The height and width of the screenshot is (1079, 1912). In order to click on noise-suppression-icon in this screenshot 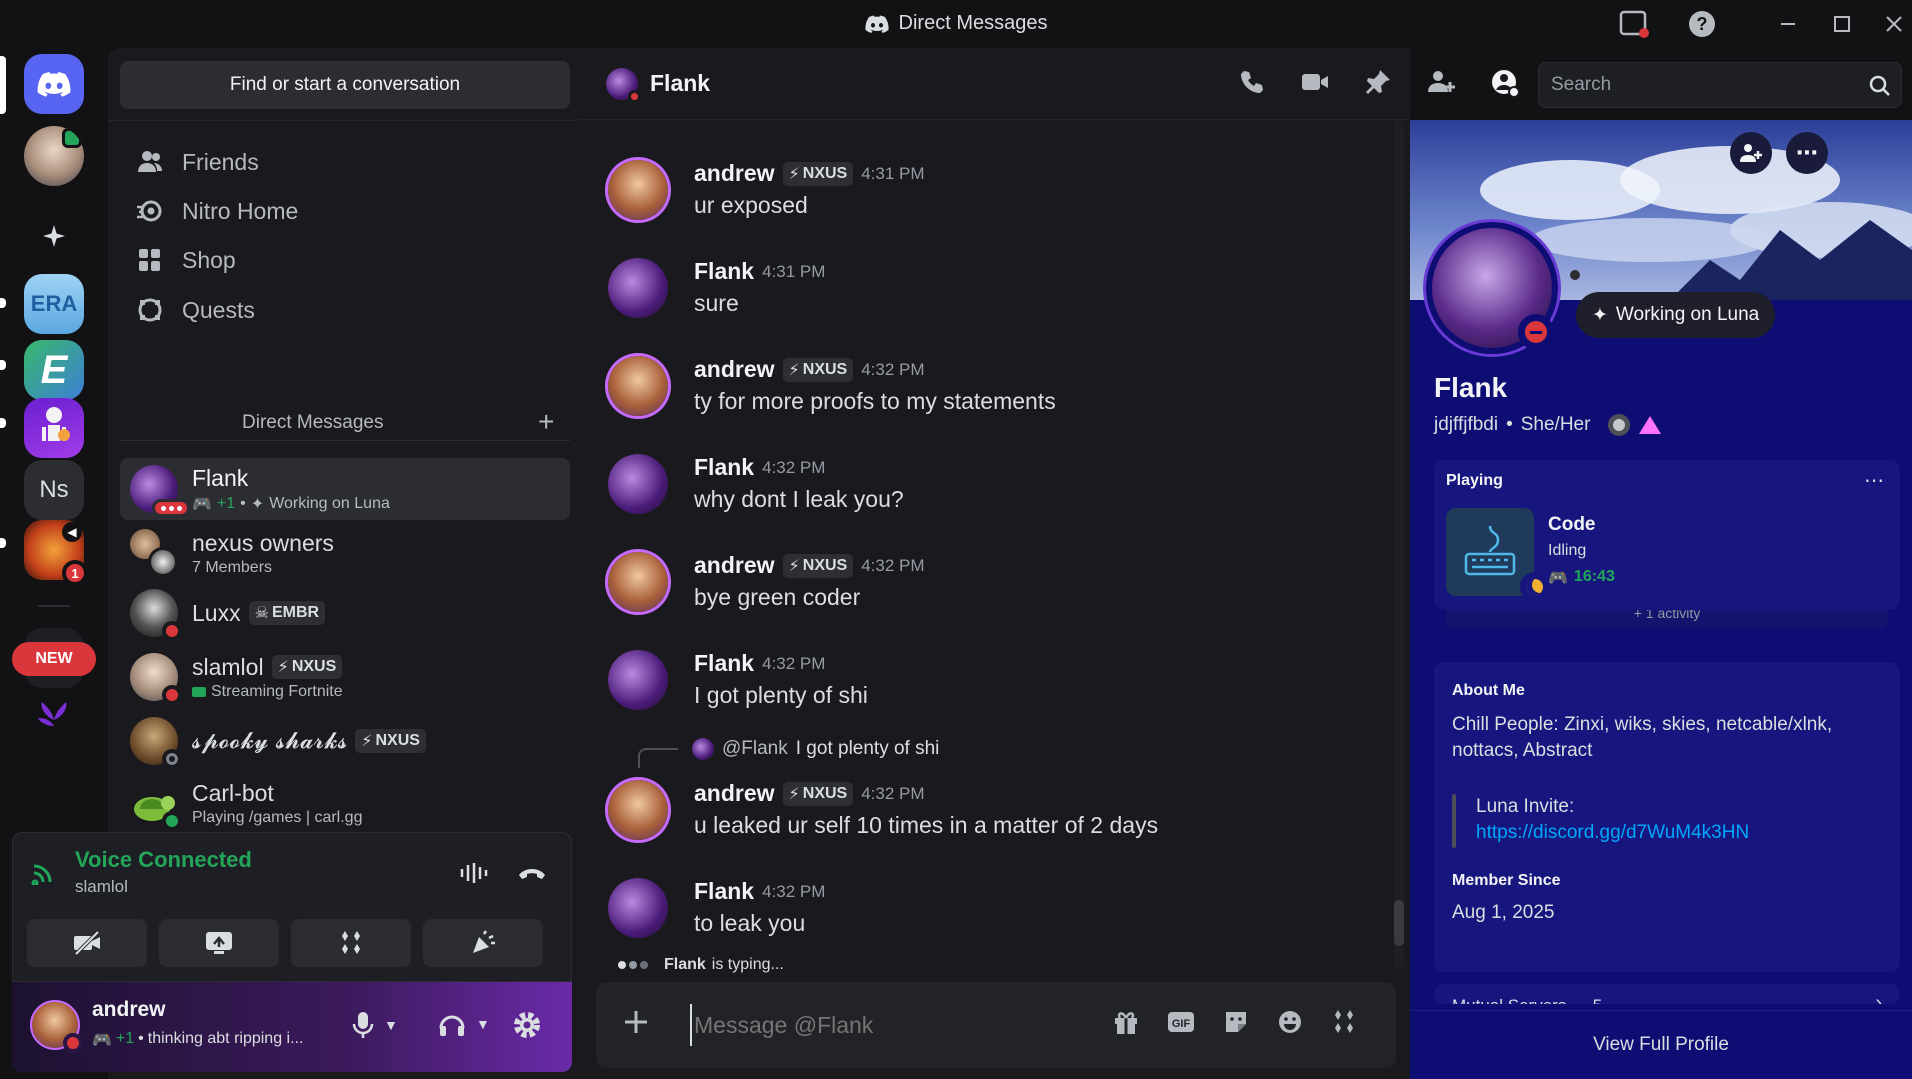, I will do `click(475, 873)`.